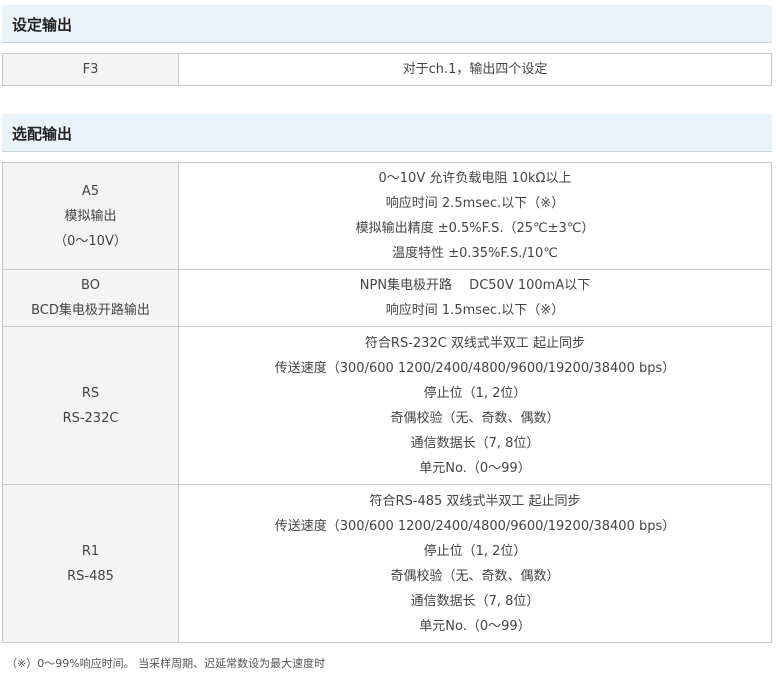  I want to click on model-code: F3, so click(90, 69).